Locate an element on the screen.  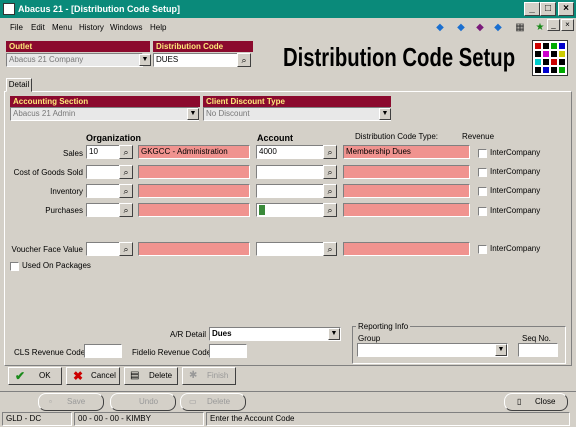
menu-history: History is located at coordinates (91, 27).